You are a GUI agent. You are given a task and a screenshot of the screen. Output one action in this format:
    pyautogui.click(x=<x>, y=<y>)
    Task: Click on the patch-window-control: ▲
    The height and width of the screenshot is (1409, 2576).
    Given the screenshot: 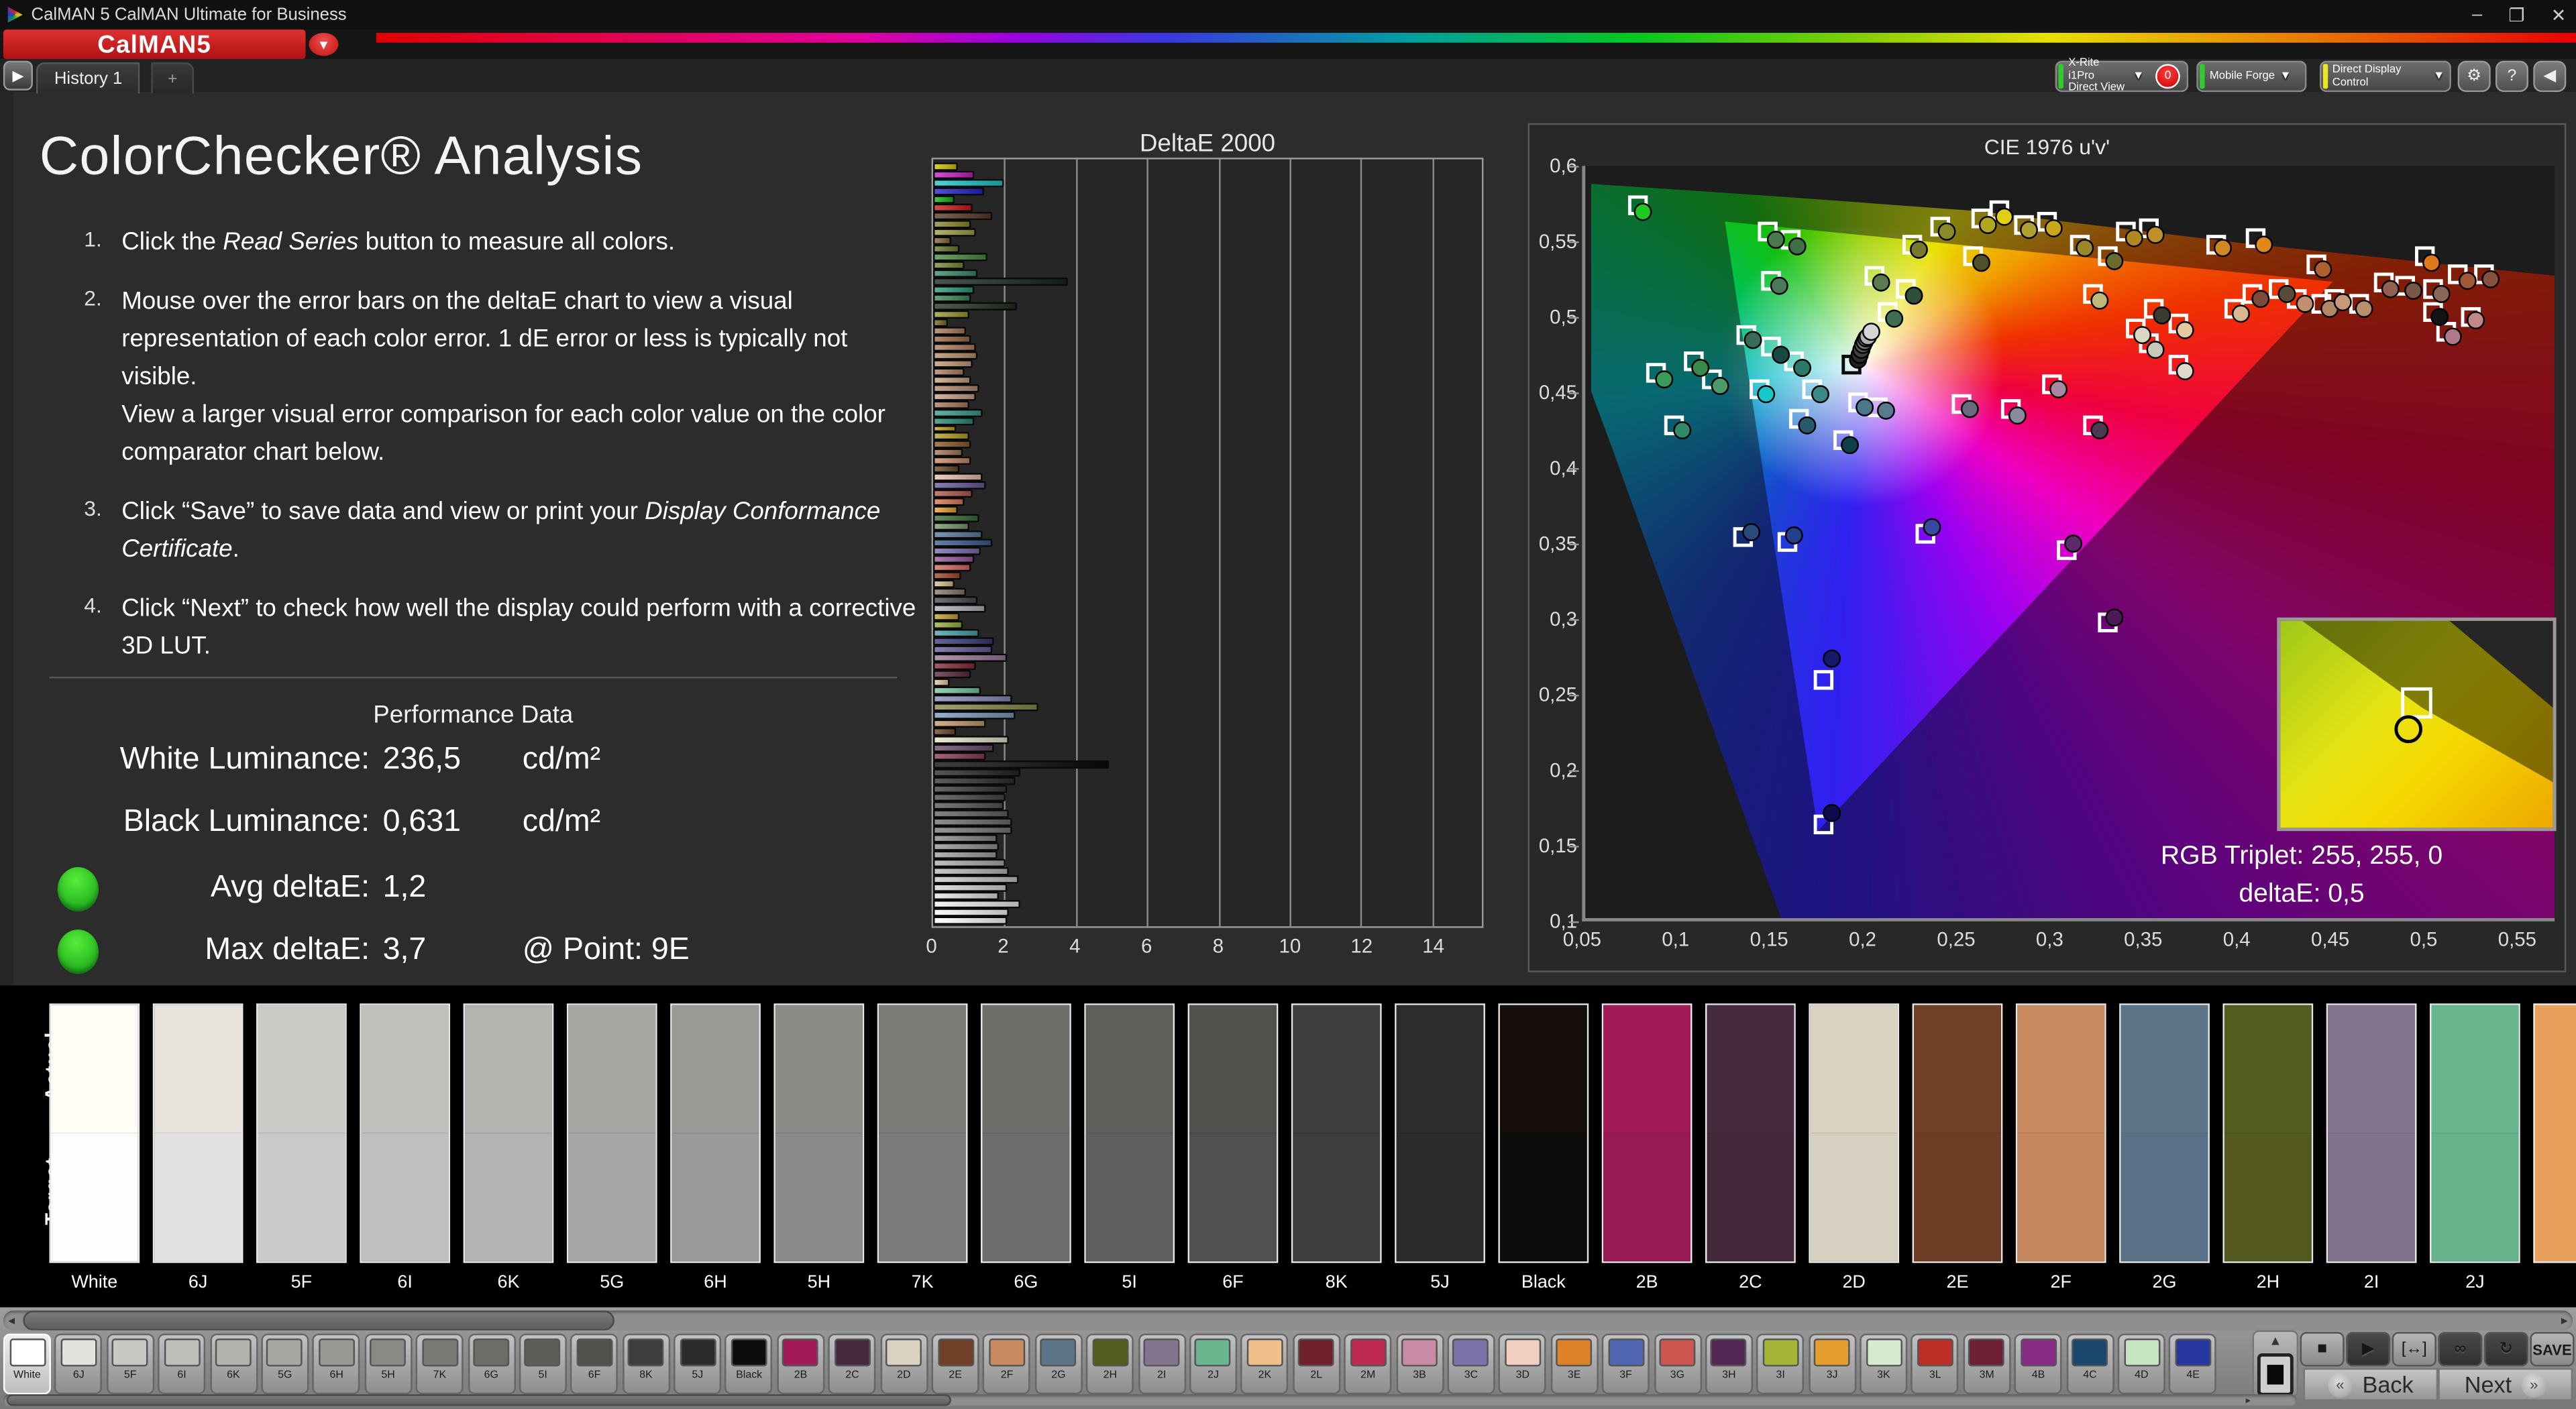 What is the action you would take?
    pyautogui.click(x=2275, y=1364)
    